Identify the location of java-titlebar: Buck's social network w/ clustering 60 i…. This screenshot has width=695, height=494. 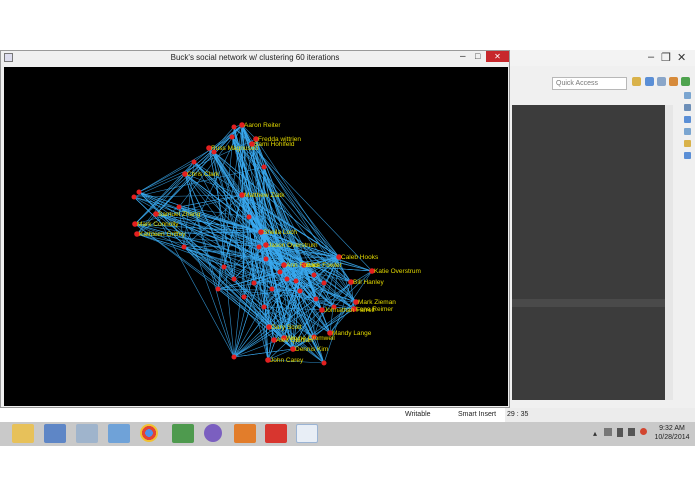
(255, 58).